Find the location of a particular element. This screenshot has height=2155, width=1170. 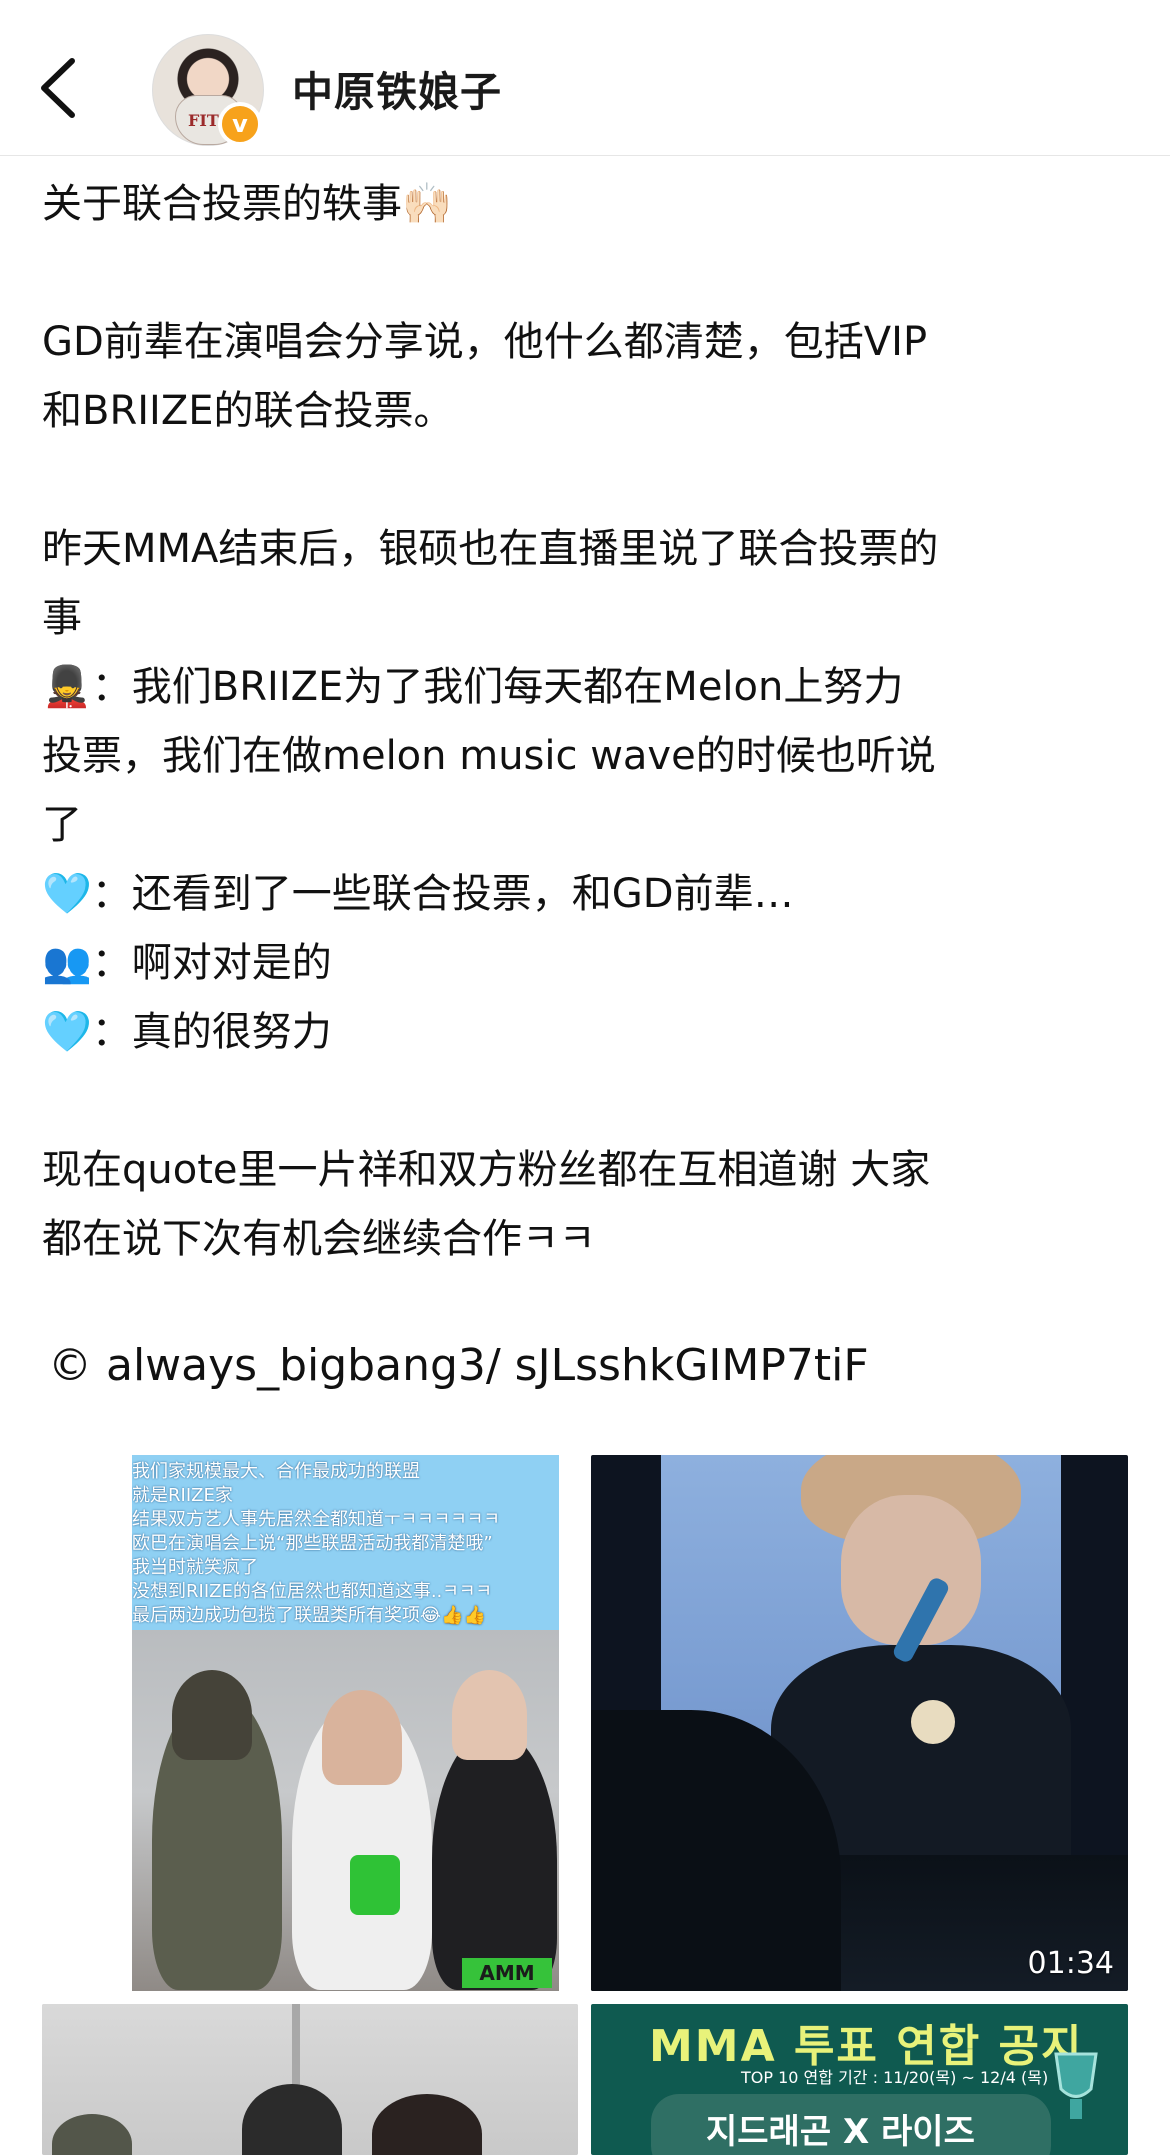

post-line: 关于联合投票的轶事🙌🏻 is located at coordinates (247, 204).